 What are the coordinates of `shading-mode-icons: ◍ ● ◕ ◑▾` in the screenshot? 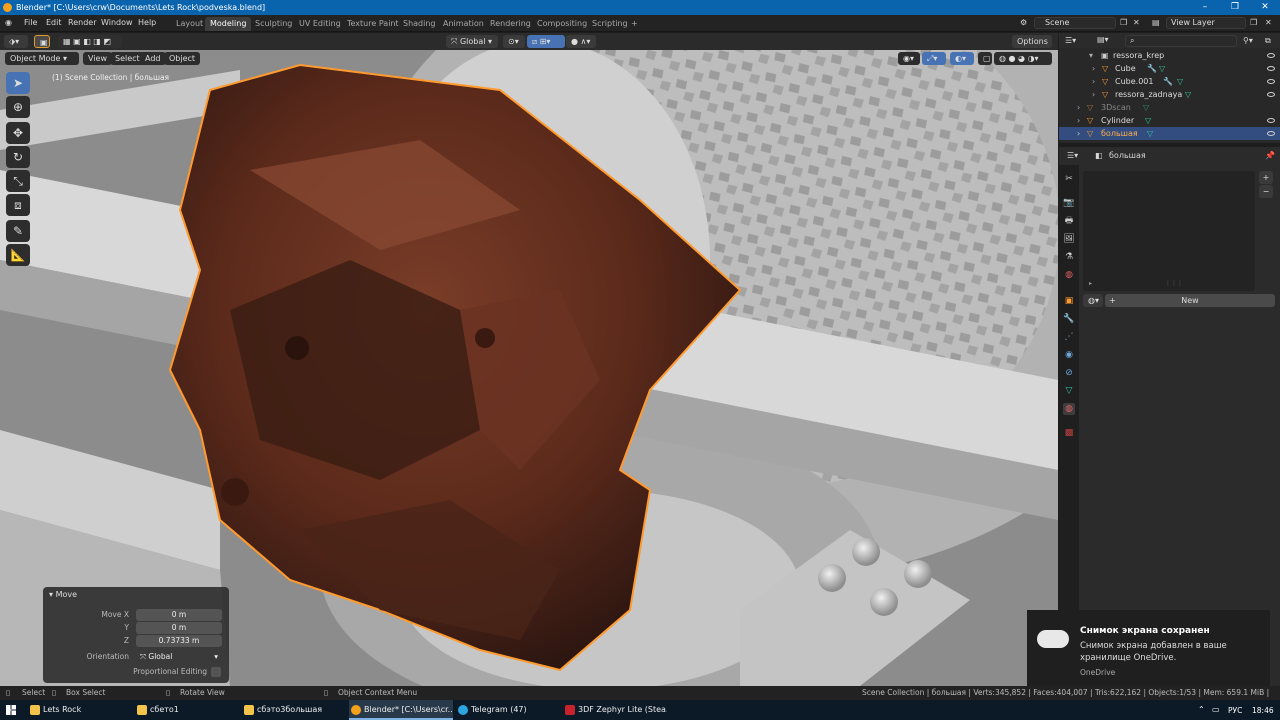 It's located at (1023, 58).